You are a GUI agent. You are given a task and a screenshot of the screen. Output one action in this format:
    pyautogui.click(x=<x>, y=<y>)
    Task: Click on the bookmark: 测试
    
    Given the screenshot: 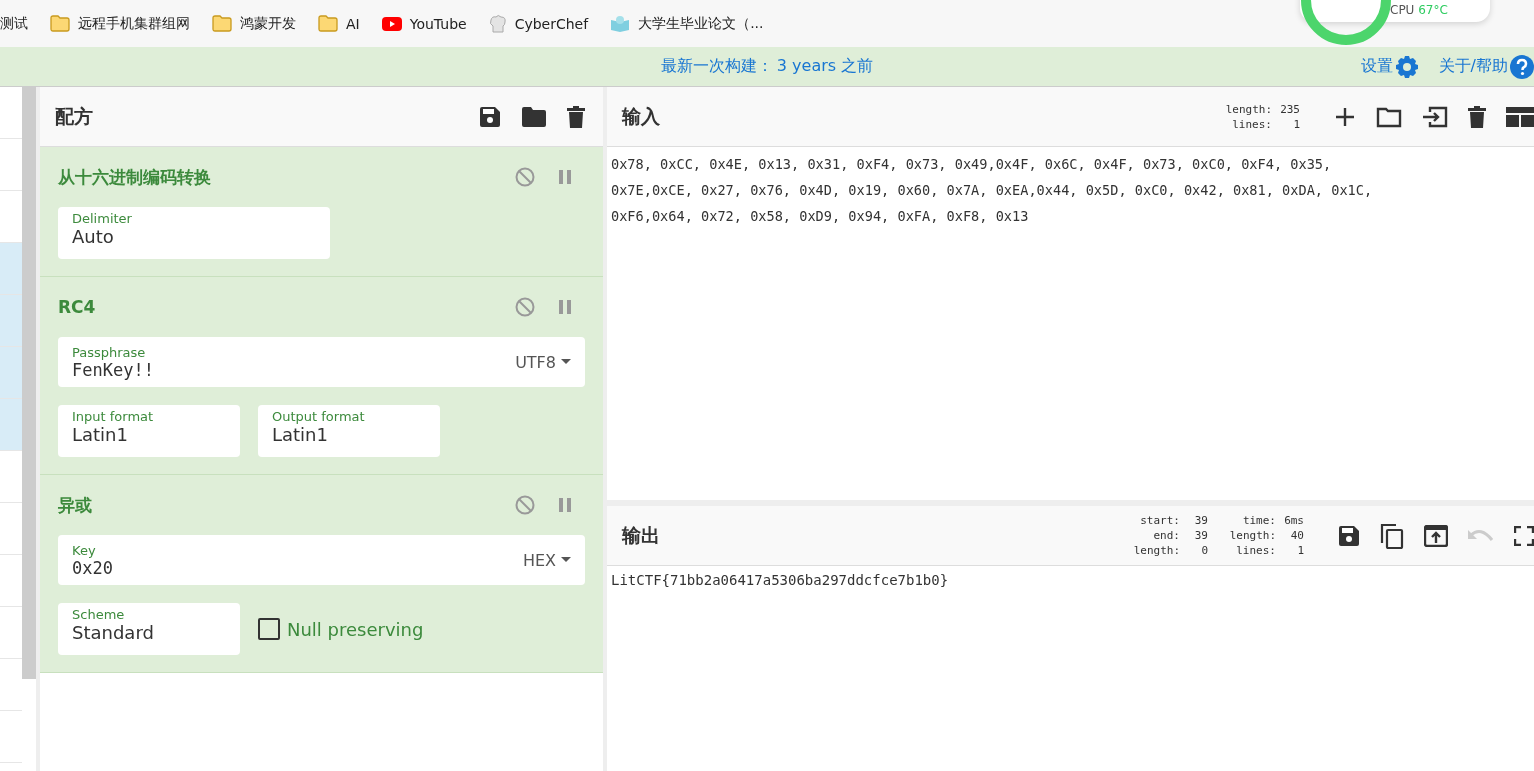 What is the action you would take?
    pyautogui.click(x=14, y=23)
    